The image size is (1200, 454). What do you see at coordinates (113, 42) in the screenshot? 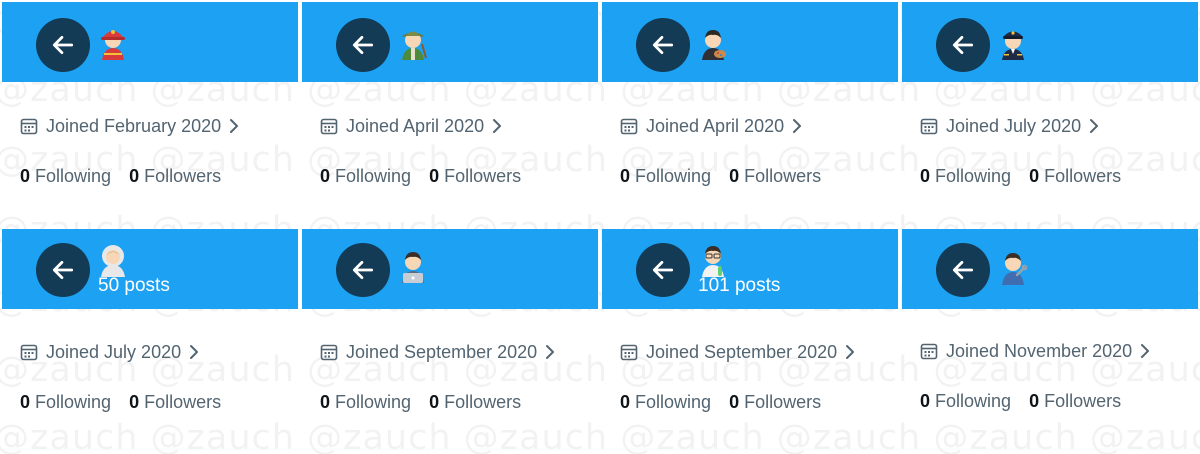
I see `firefighter-emoji-icon` at bounding box center [113, 42].